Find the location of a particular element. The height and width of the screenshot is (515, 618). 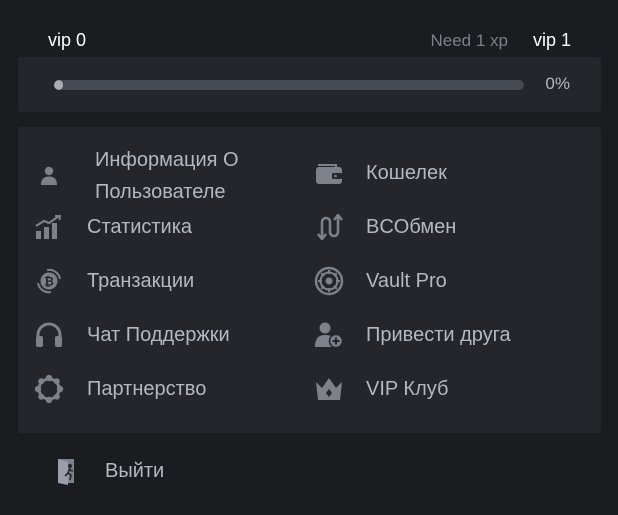

vault-icon is located at coordinates (329, 281).